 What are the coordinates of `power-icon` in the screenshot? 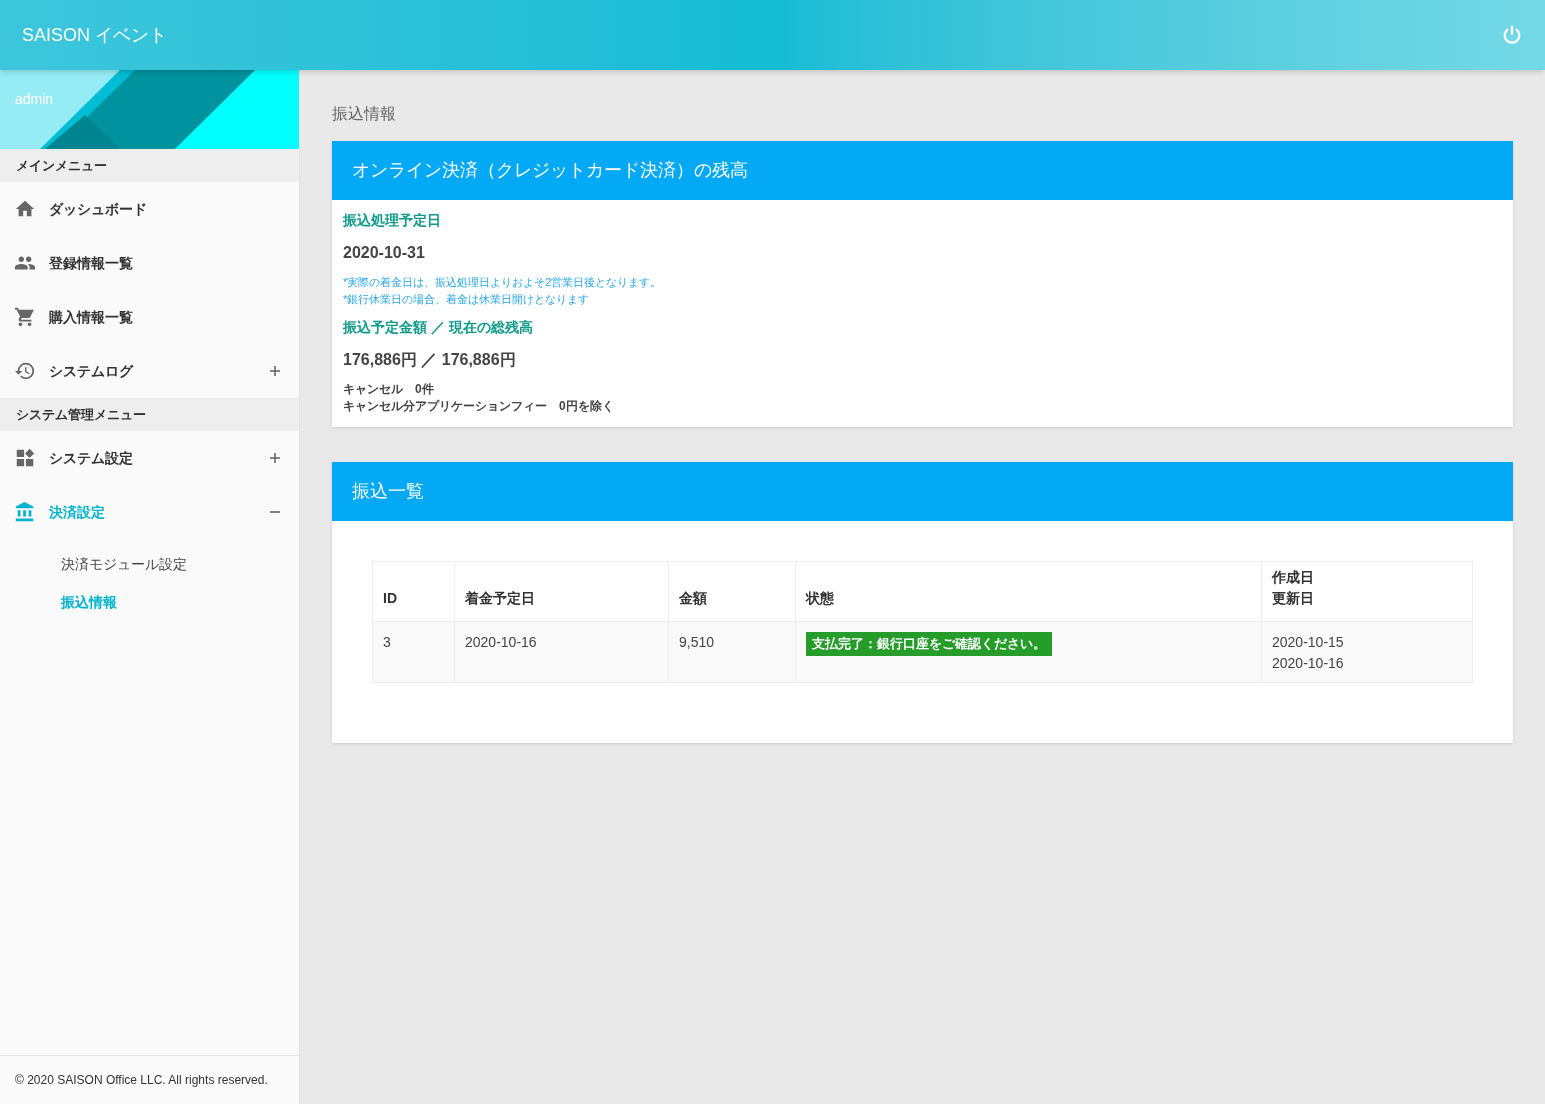 It's located at (1512, 35).